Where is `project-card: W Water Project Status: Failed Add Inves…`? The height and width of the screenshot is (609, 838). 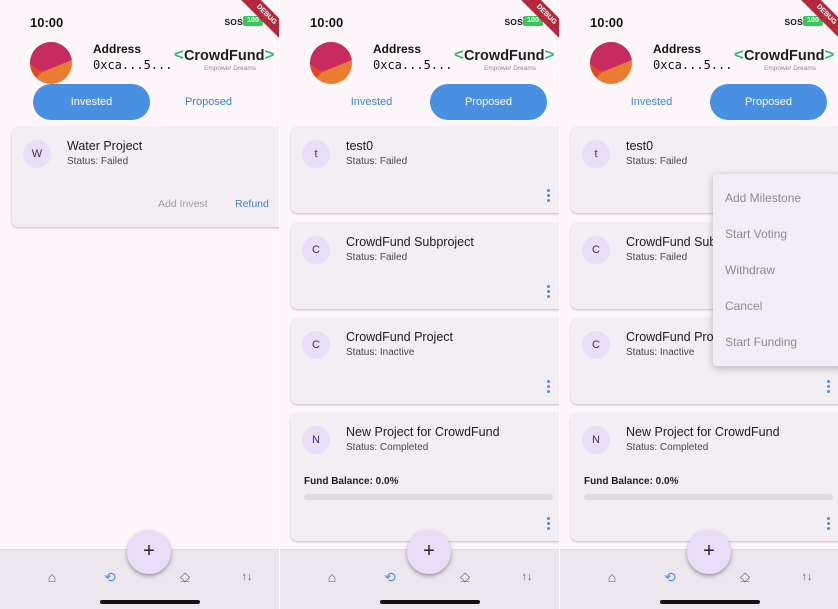 project-card: W Water Project Status: Failed Add Inves… is located at coordinates (145, 177).